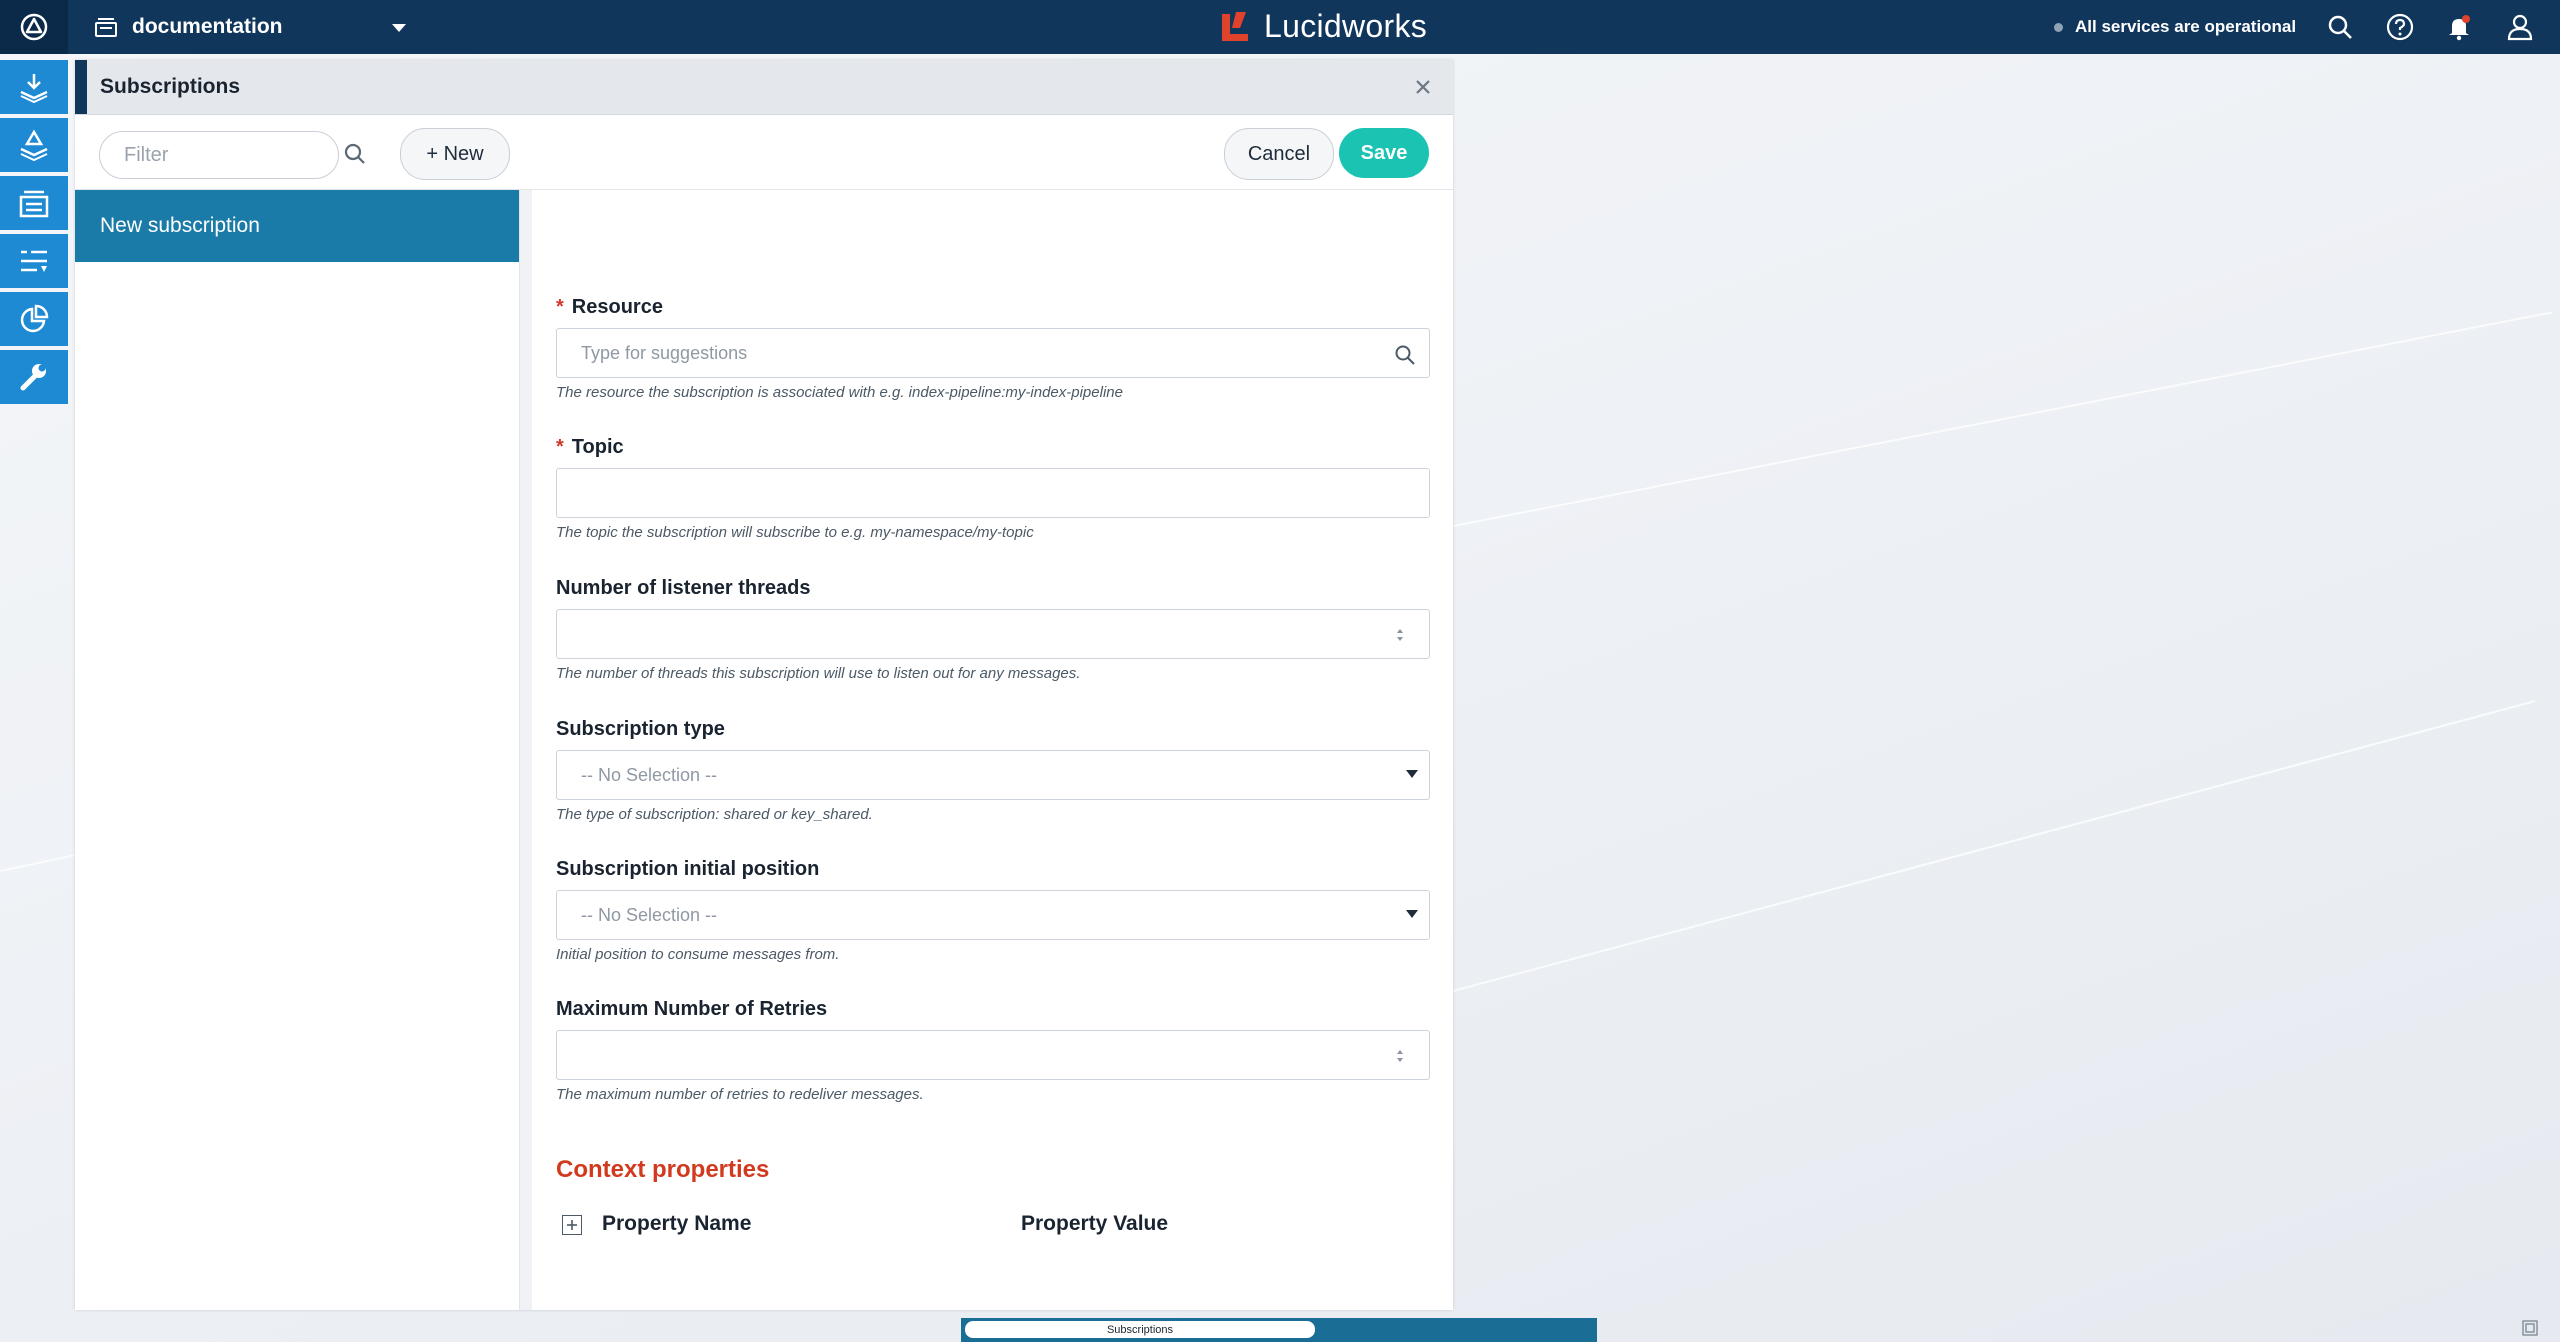 The image size is (2560, 1342). Describe the element at coordinates (1384, 153) in the screenshot. I see `save-button: Save` at that location.